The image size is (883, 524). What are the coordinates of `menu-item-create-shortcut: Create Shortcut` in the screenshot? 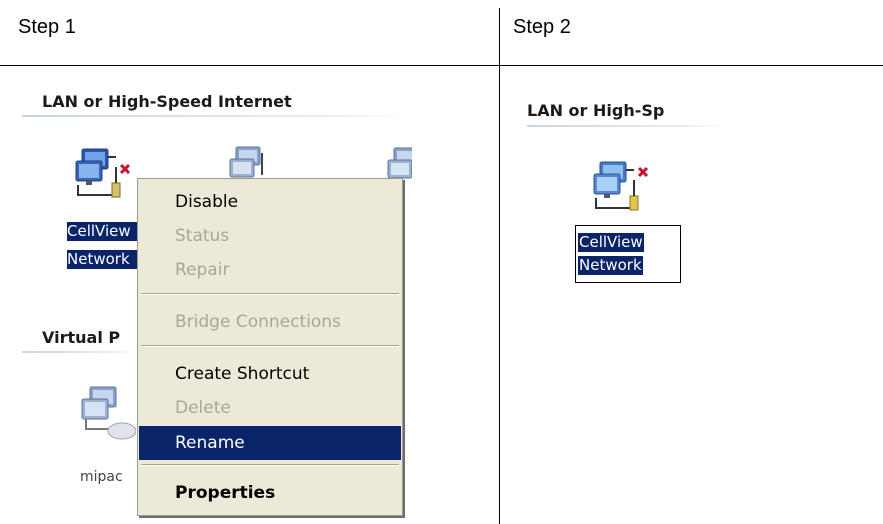 It's located at (270, 374).